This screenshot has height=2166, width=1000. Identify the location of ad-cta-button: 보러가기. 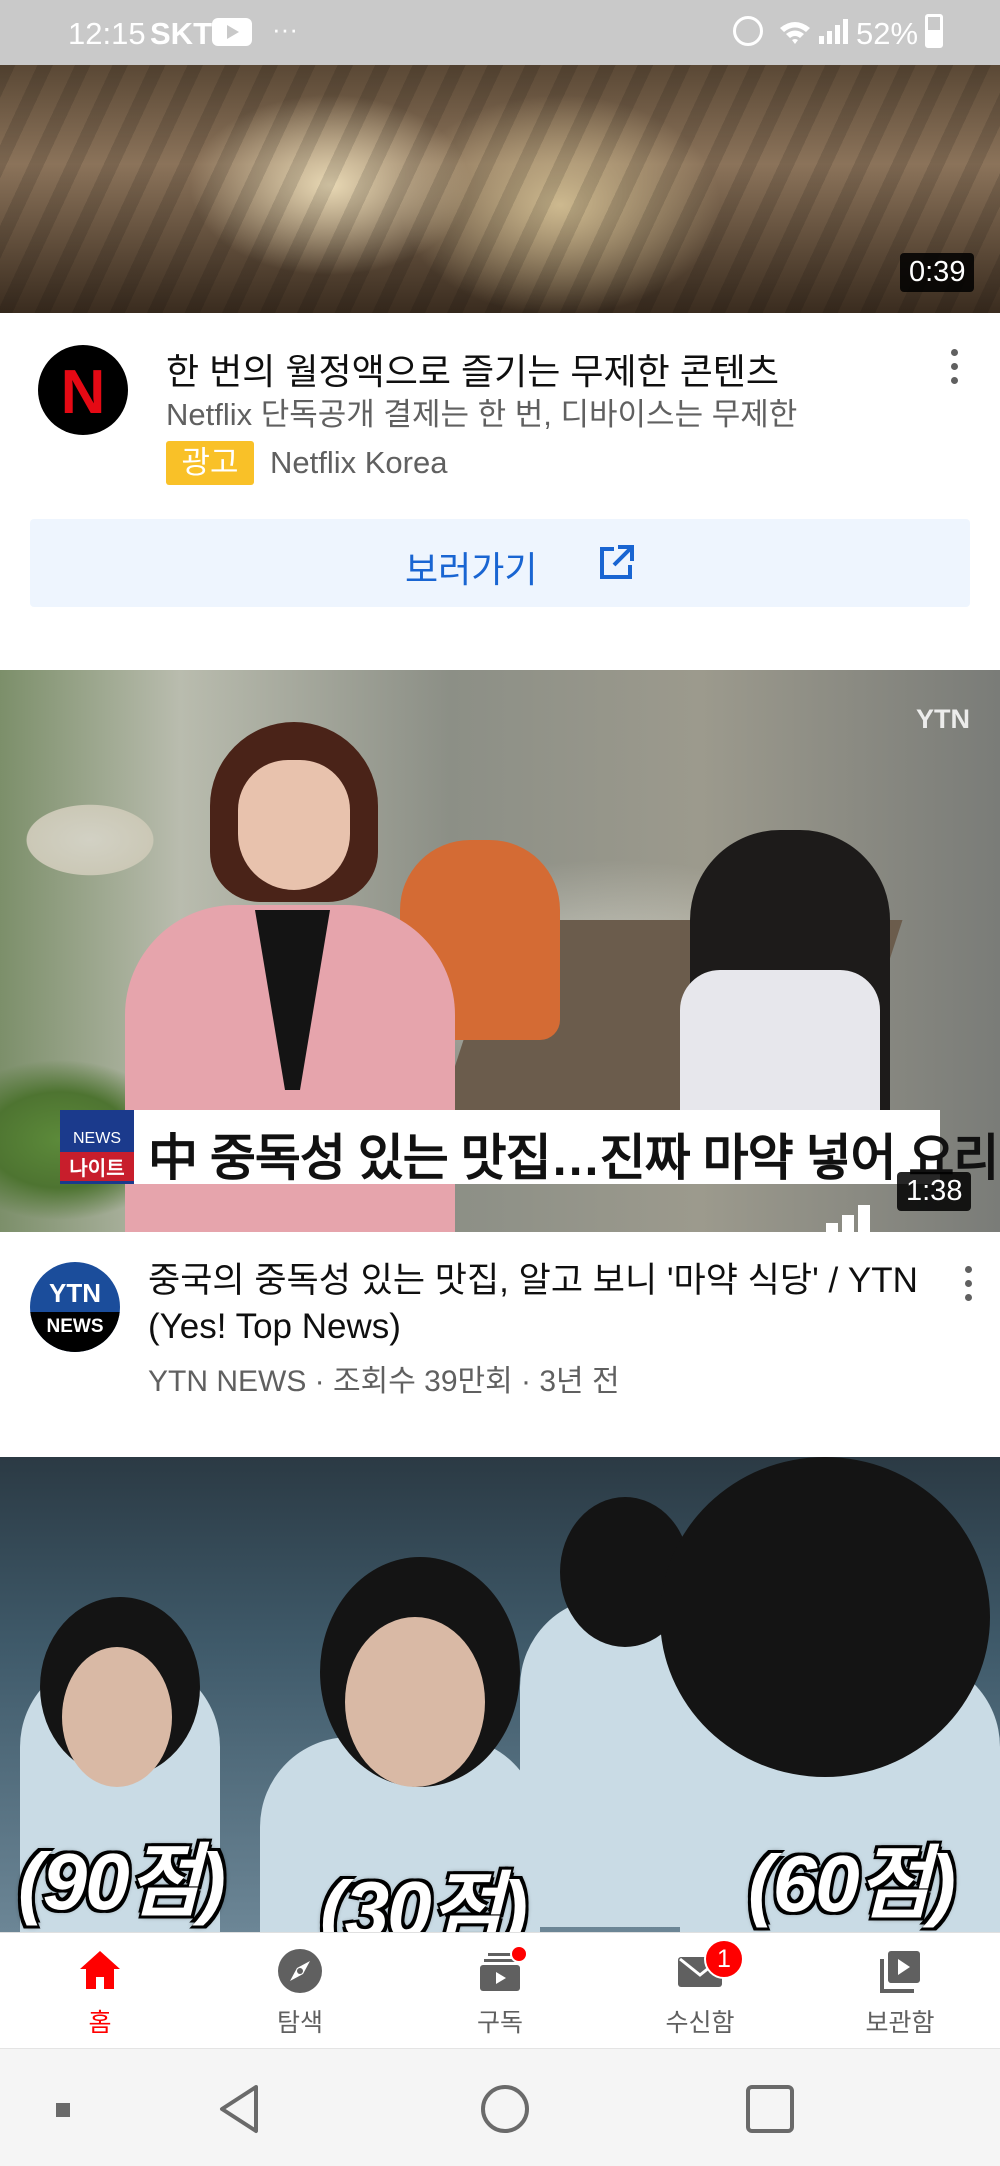
(500, 563).